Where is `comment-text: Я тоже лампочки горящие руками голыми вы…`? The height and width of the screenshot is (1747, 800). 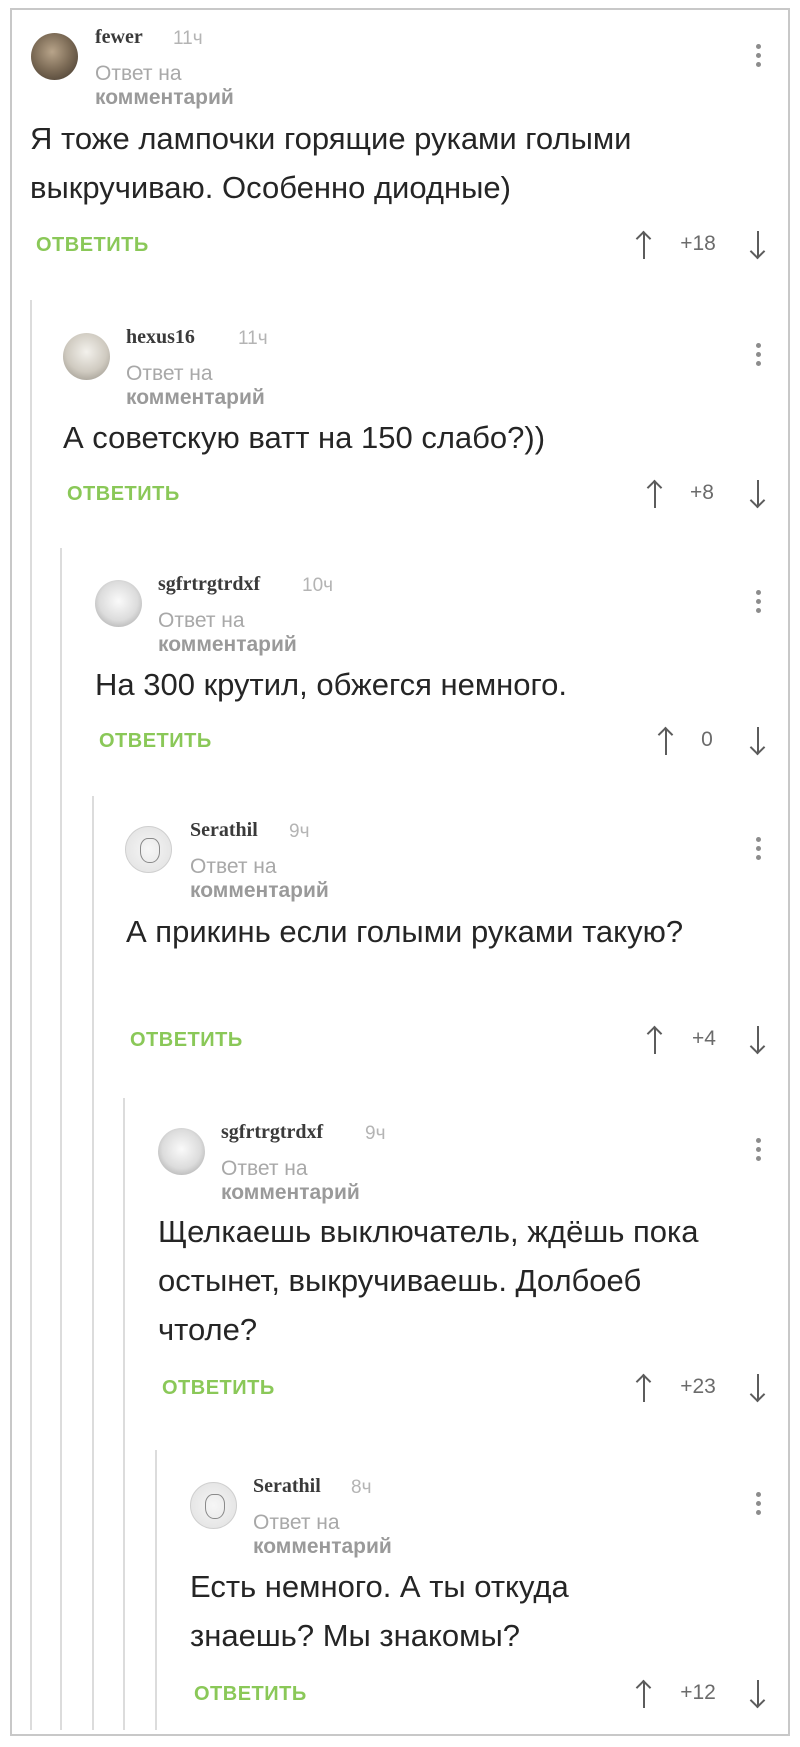 comment-text: Я тоже лампочки горящие руками голыми вы… is located at coordinates (331, 163).